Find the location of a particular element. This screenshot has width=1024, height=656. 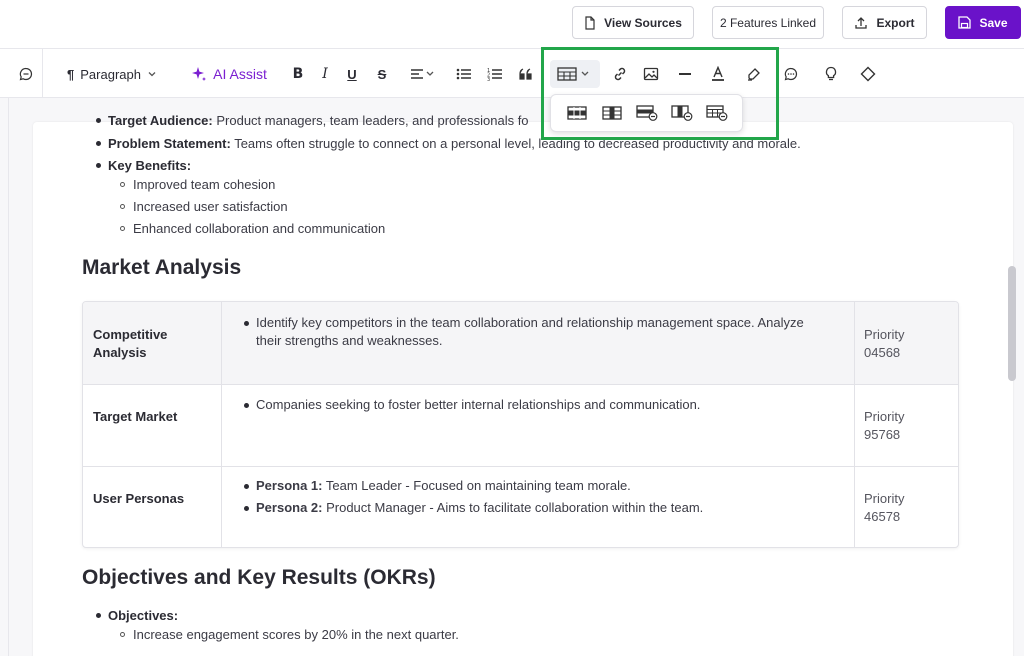

strikethrough-button: S is located at coordinates (382, 74).